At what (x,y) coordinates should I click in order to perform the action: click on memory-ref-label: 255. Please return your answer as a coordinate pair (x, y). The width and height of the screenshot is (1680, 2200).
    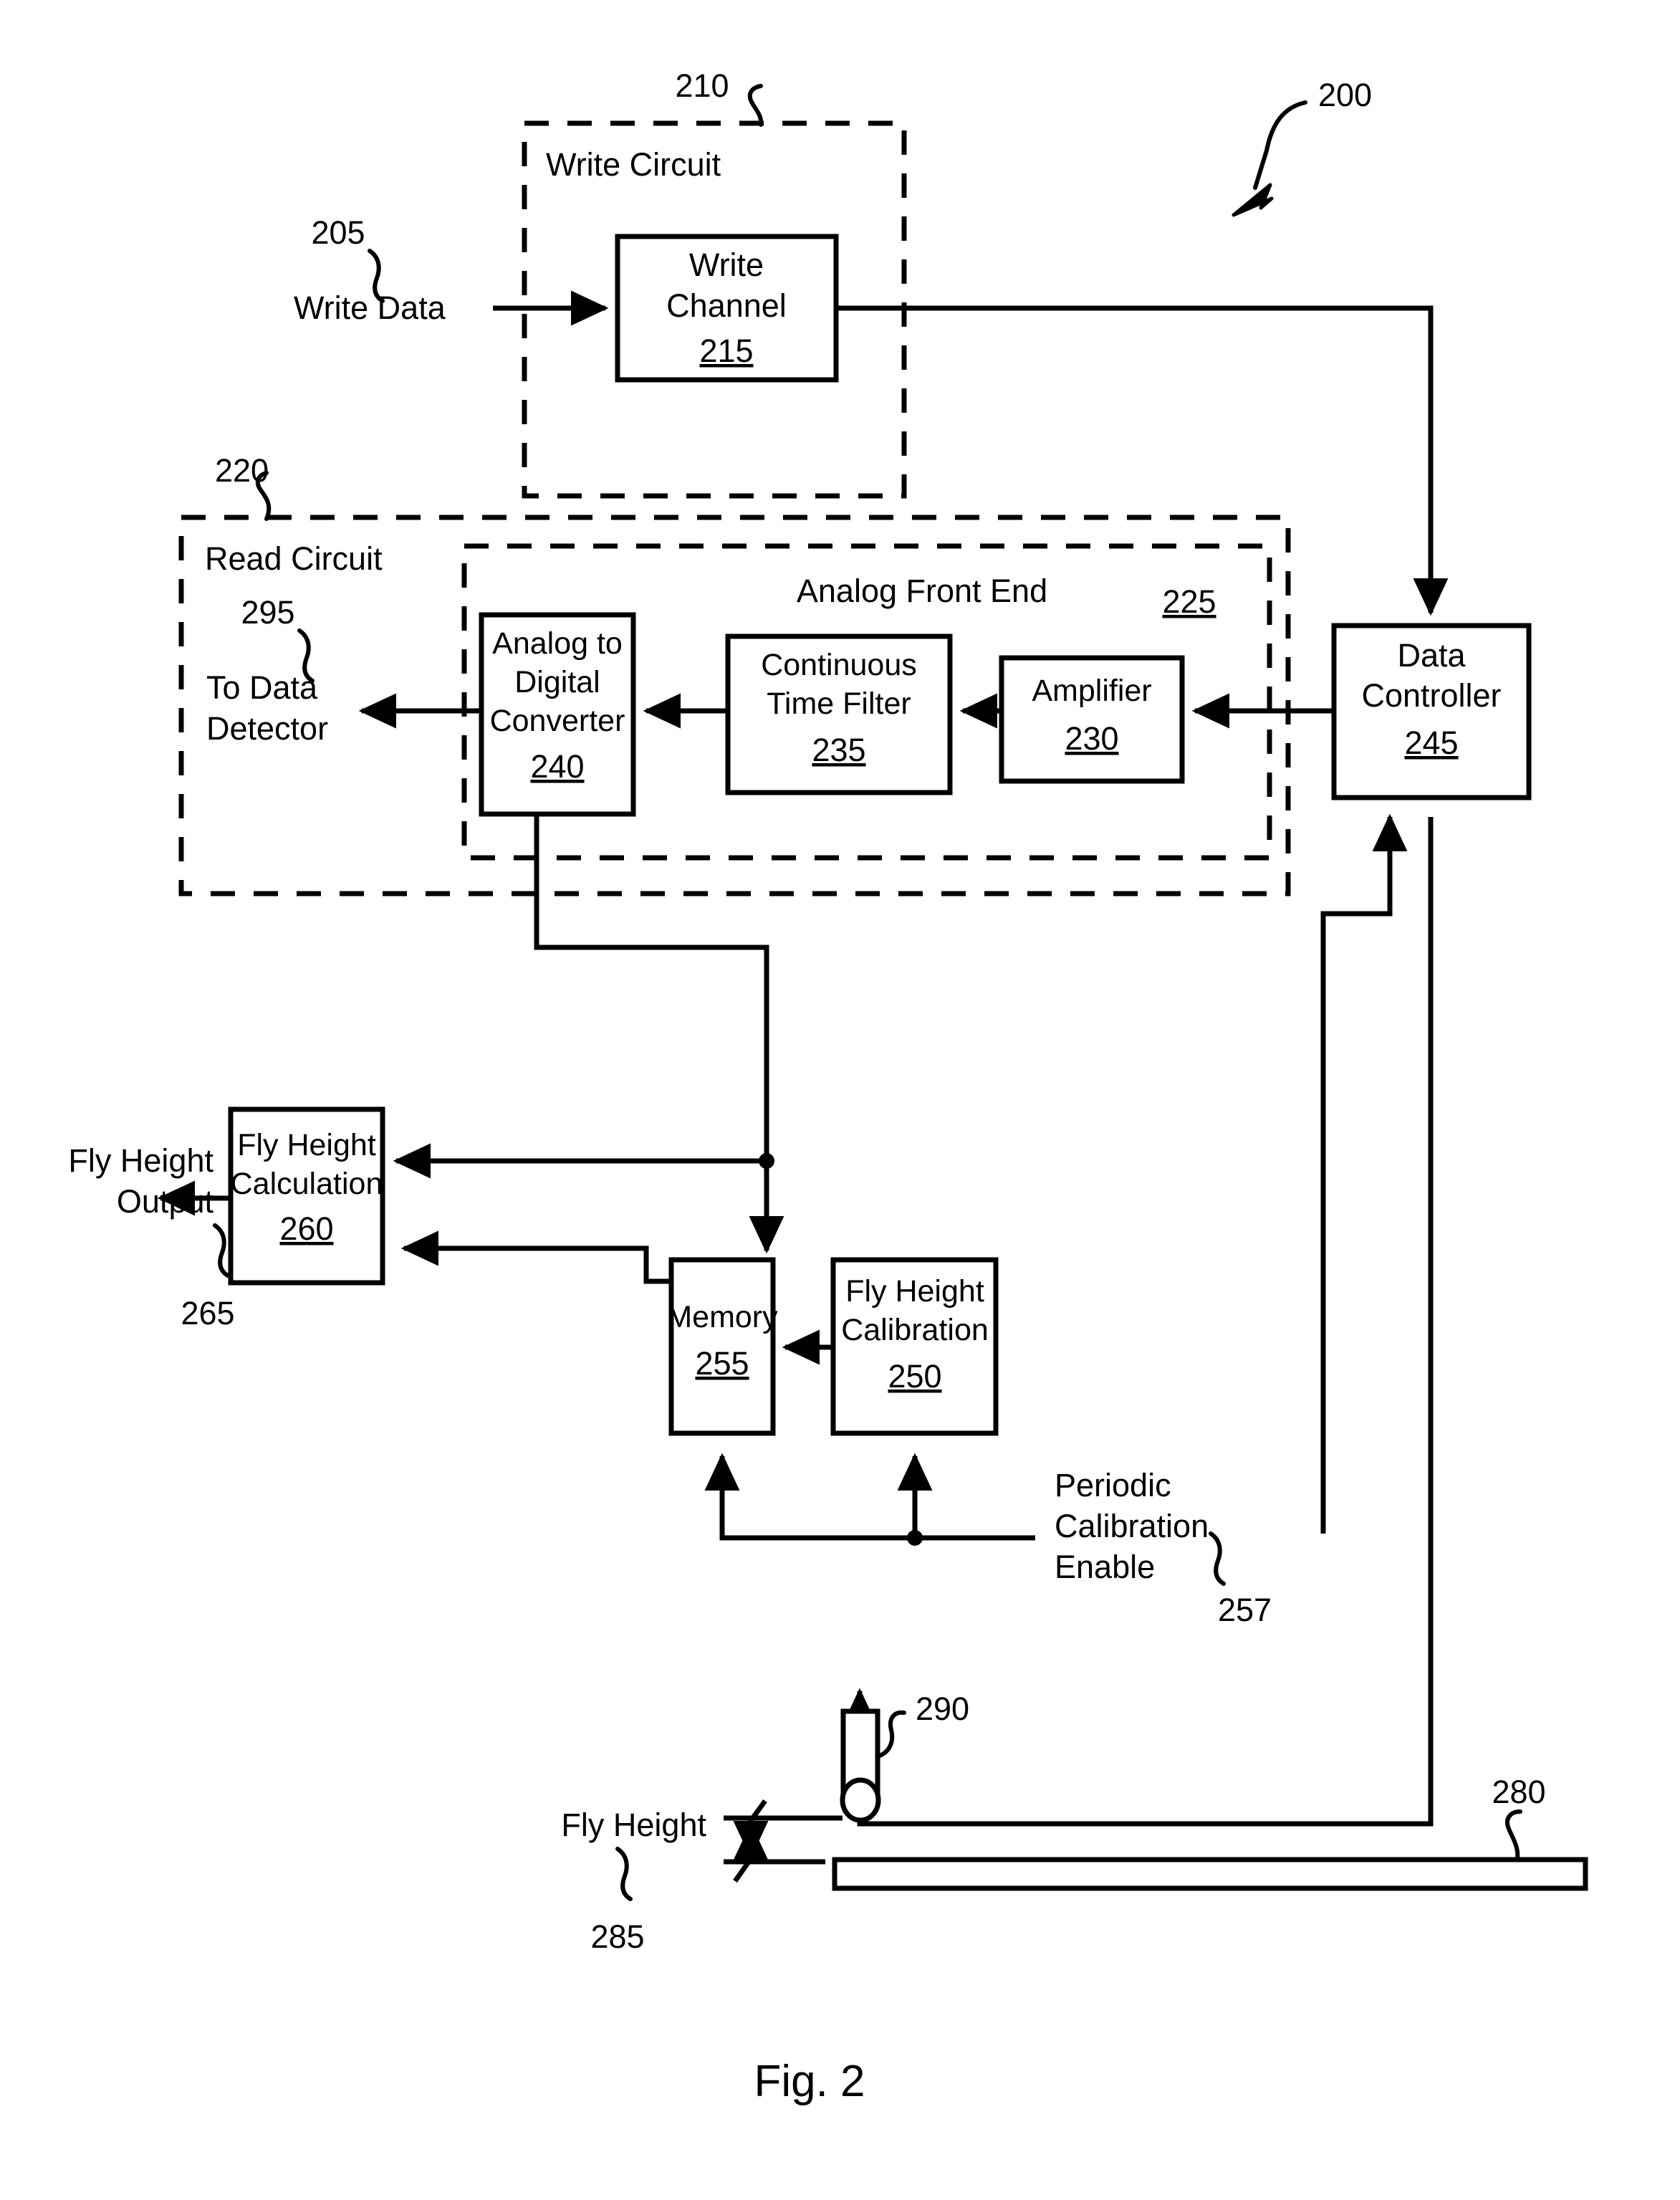
    Looking at the image, I should click on (722, 1363).